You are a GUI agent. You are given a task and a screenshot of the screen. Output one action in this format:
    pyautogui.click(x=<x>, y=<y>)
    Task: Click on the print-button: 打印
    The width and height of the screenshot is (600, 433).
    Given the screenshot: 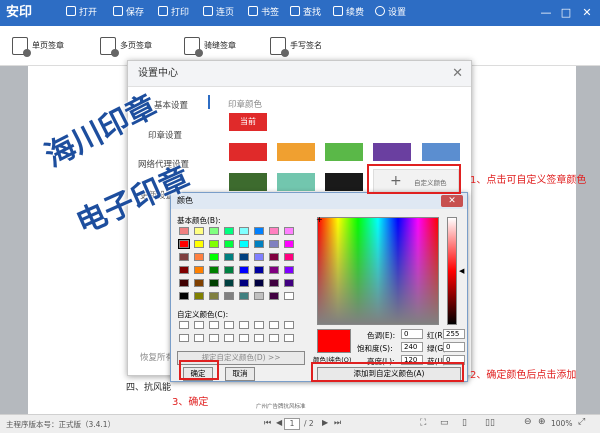 What is the action you would take?
    pyautogui.click(x=173, y=13)
    